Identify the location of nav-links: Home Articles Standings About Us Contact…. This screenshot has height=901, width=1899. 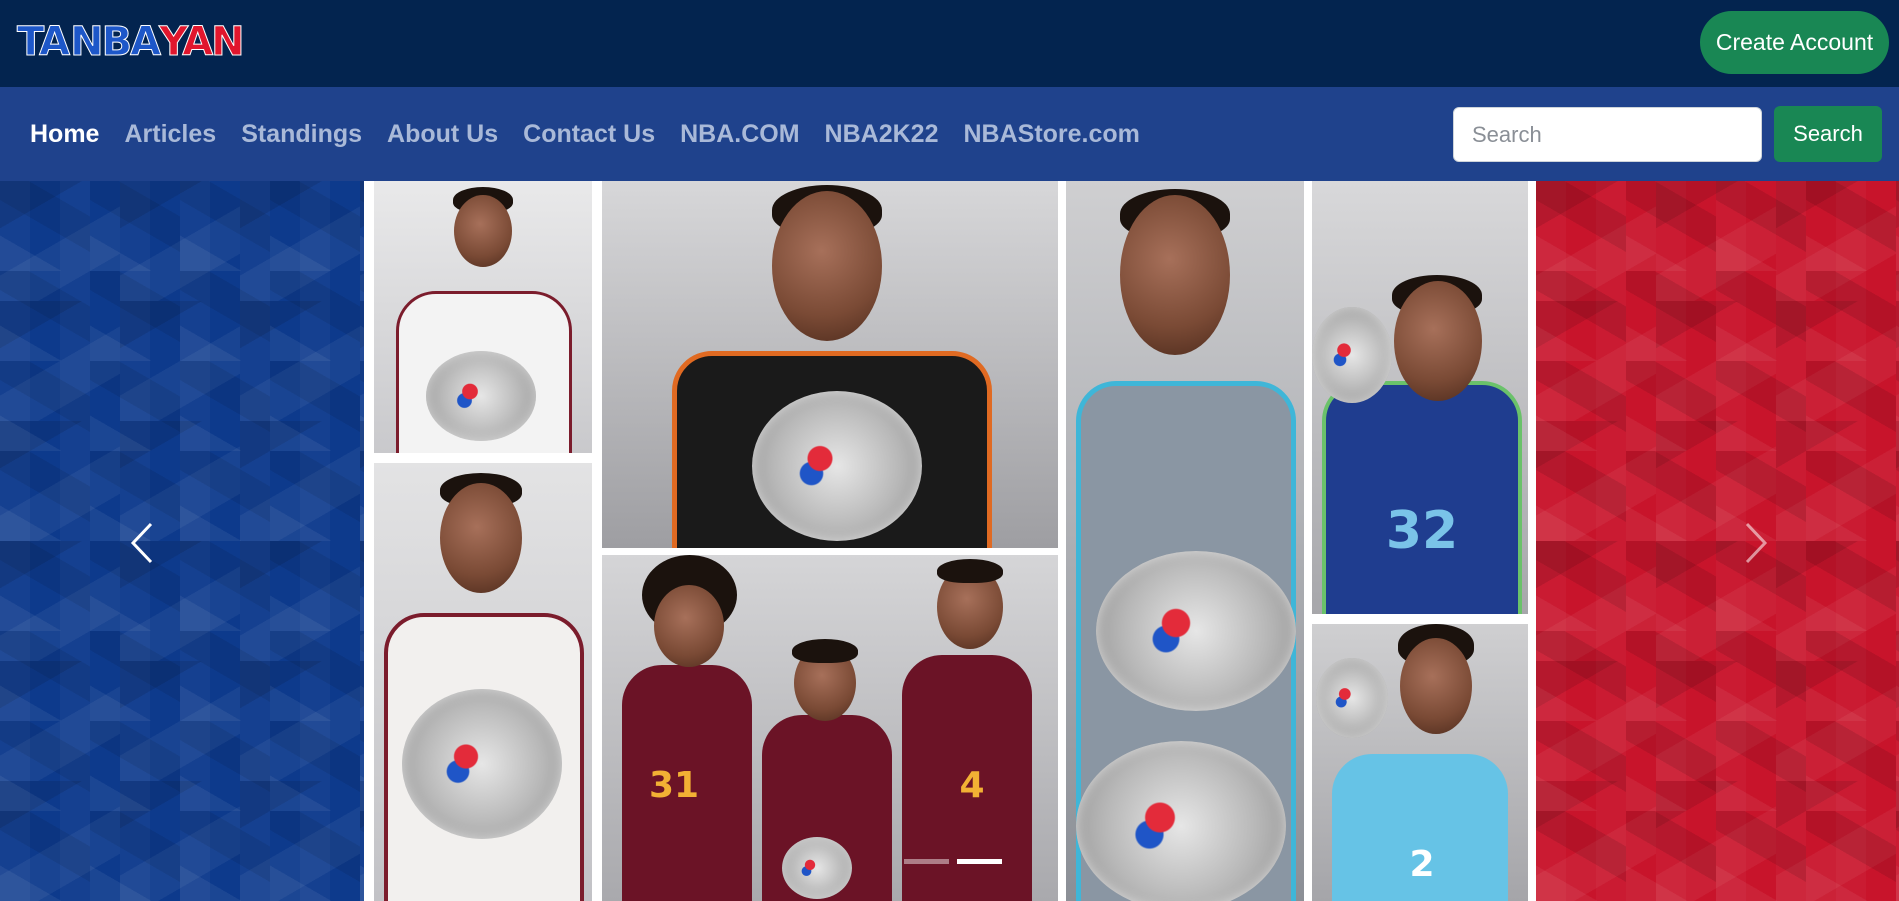
(597, 134).